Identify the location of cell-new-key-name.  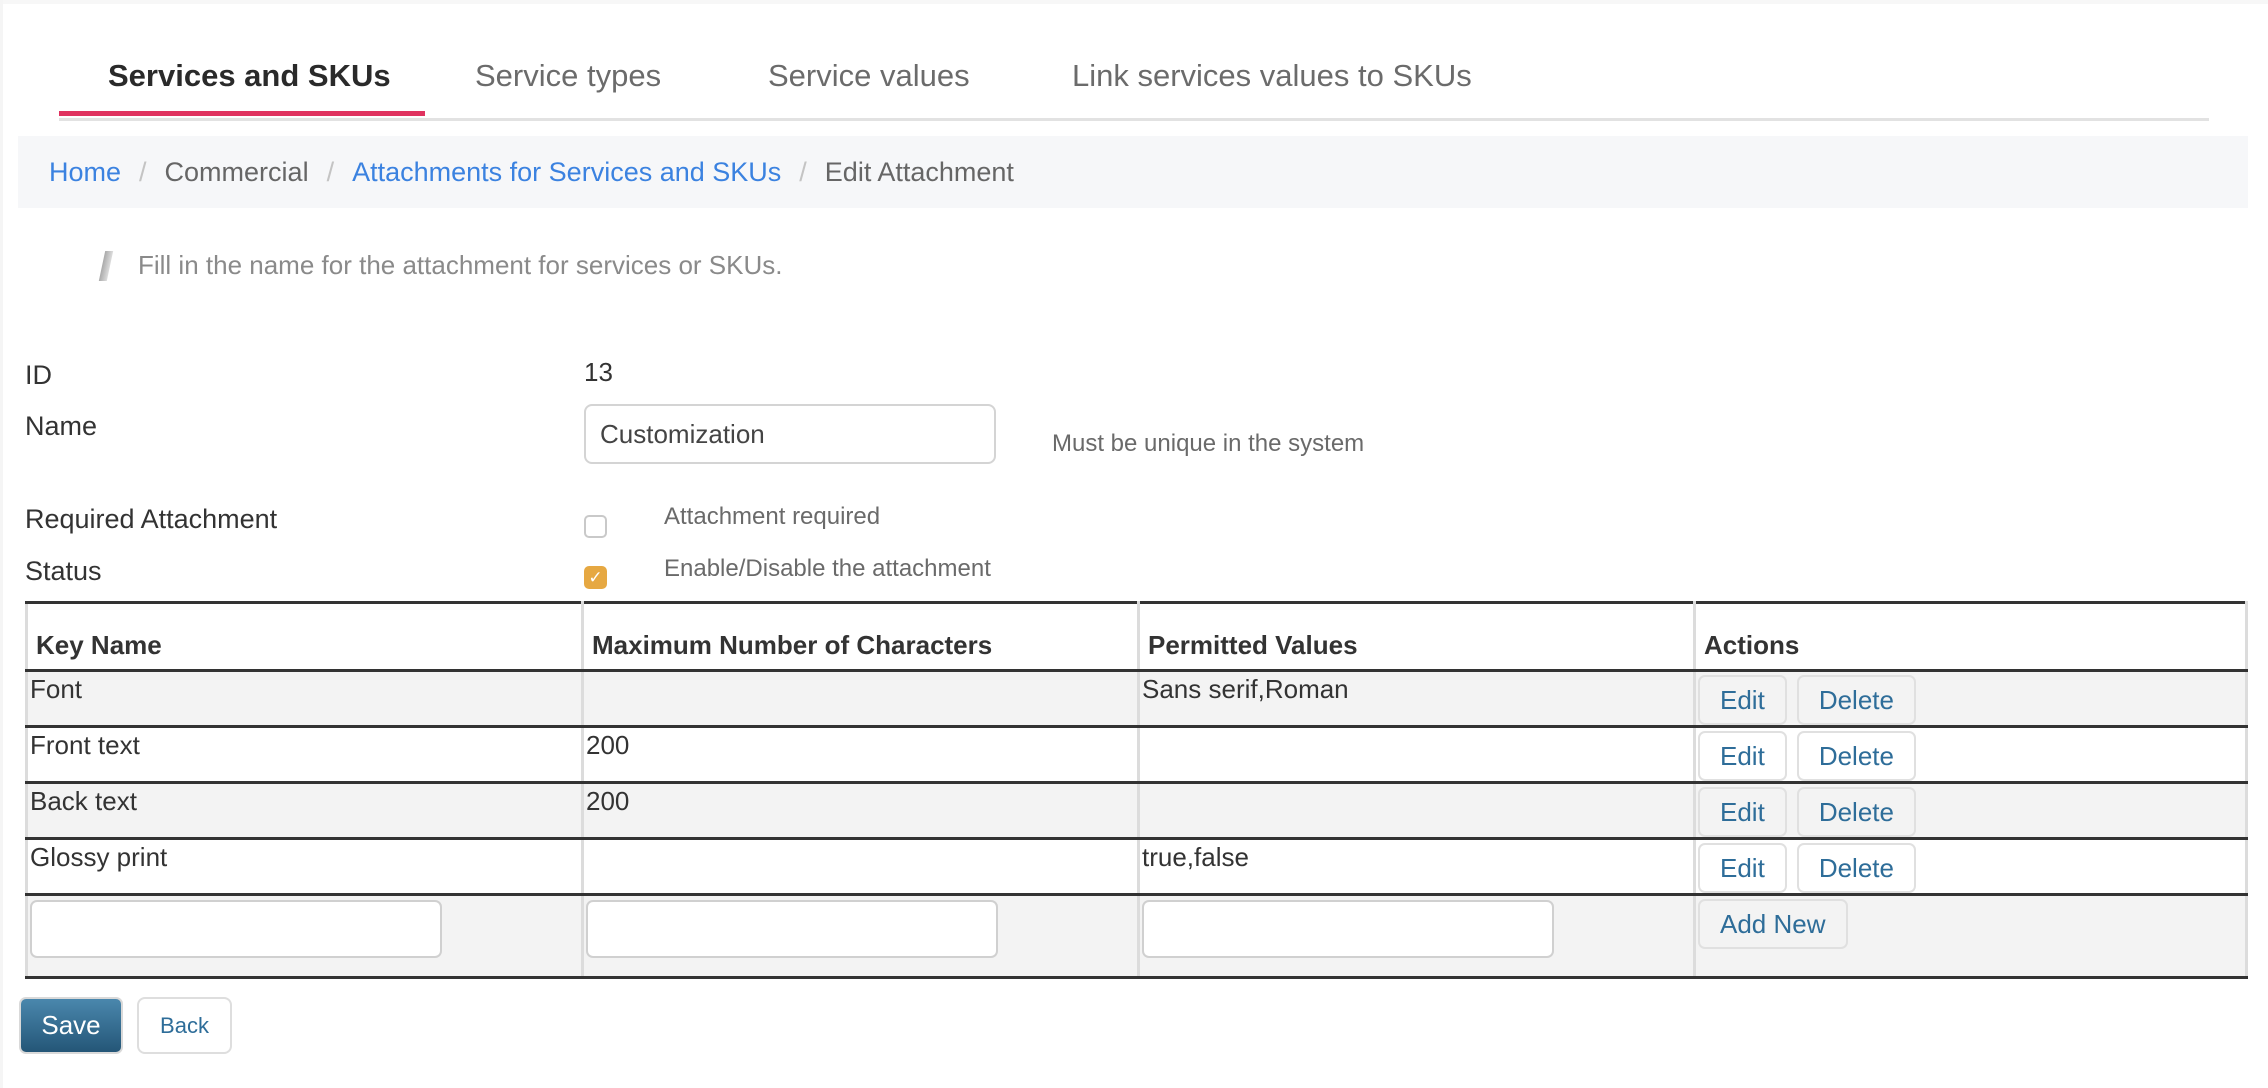
(304, 936).